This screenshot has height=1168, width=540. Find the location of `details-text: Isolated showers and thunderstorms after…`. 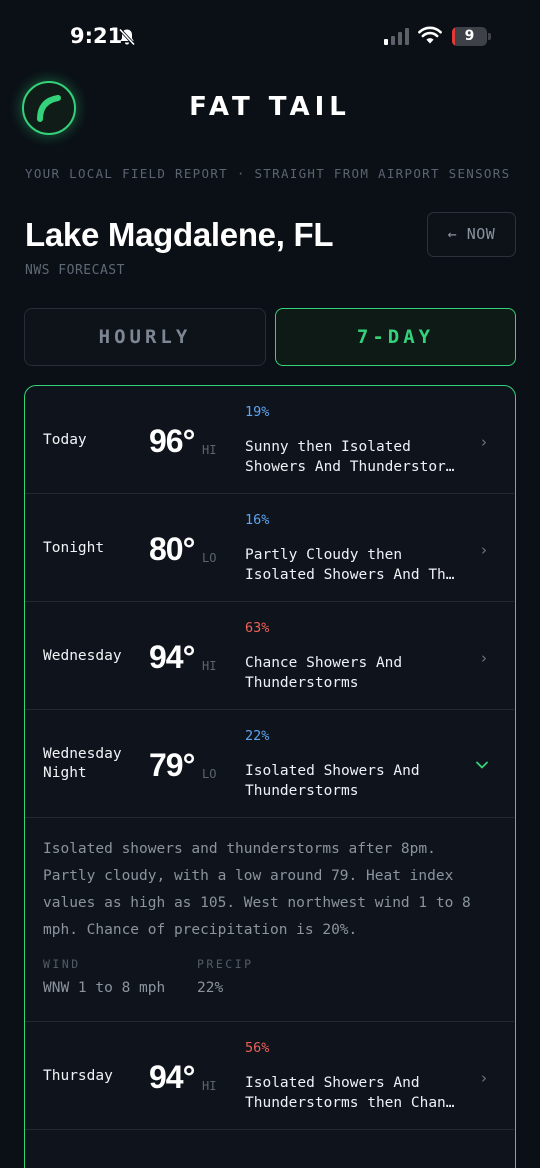

details-text: Isolated showers and thunderstorms after… is located at coordinates (257, 889).